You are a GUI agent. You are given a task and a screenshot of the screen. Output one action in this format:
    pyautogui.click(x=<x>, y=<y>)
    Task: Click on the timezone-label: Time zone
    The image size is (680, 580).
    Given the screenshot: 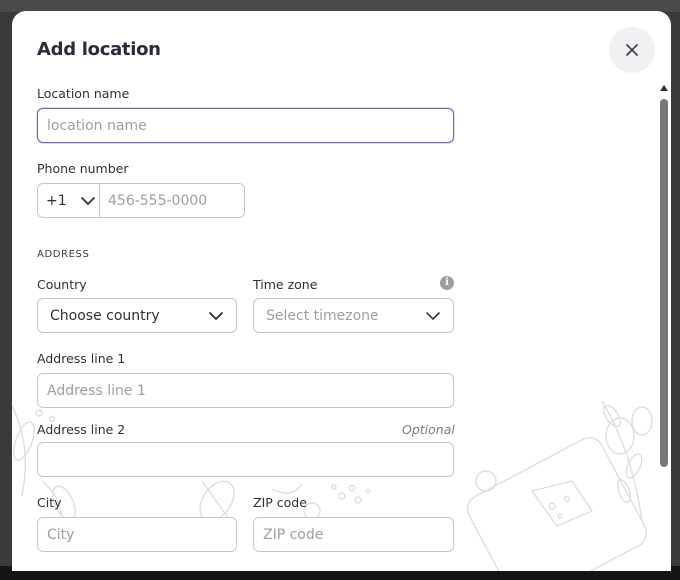 What is the action you would take?
    pyautogui.click(x=285, y=284)
    